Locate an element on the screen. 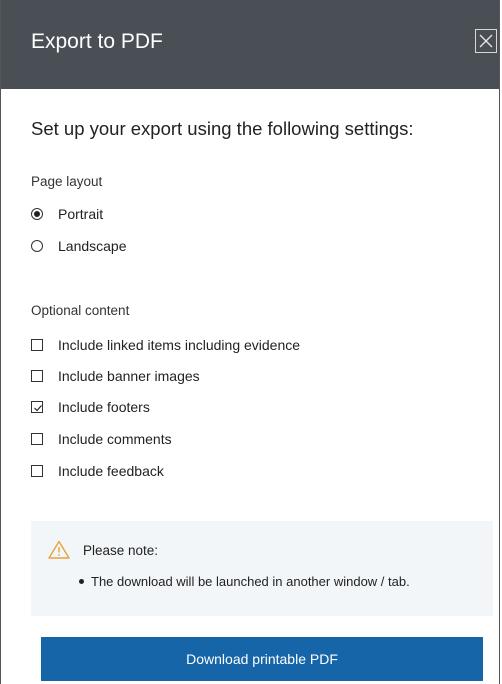 The width and height of the screenshot is (502, 684). footers-option: Include footers is located at coordinates (90, 407).